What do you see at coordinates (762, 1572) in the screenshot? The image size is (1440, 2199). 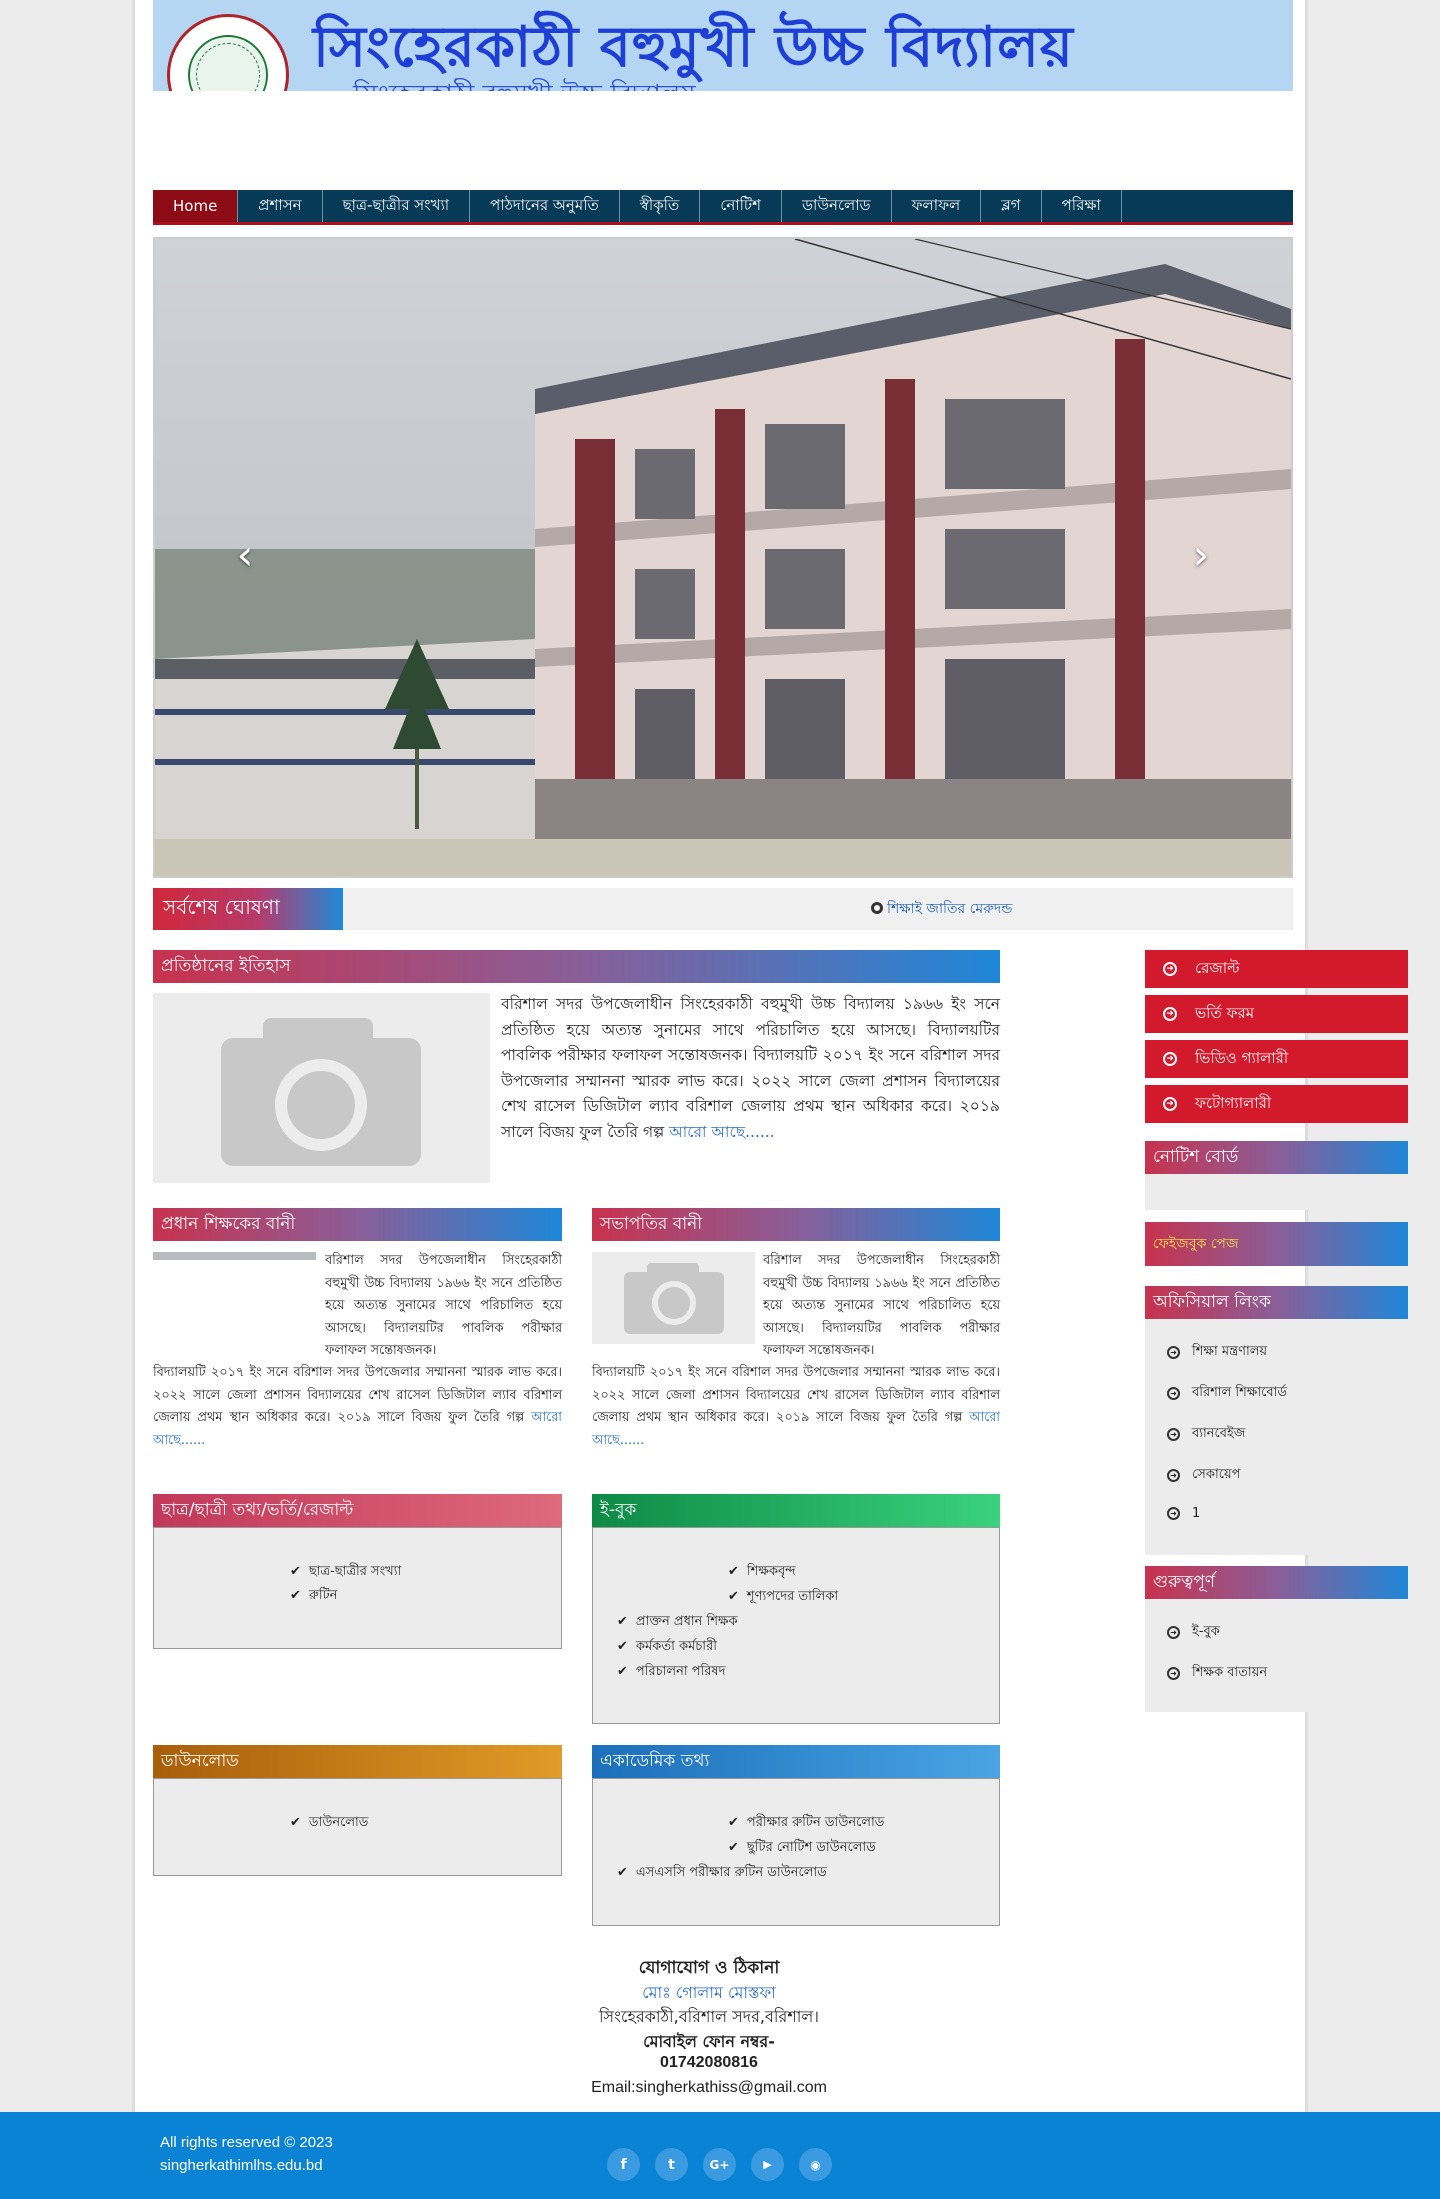 I see `list-item-teachers: ✔ শিক্ষকবৃন্দ` at bounding box center [762, 1572].